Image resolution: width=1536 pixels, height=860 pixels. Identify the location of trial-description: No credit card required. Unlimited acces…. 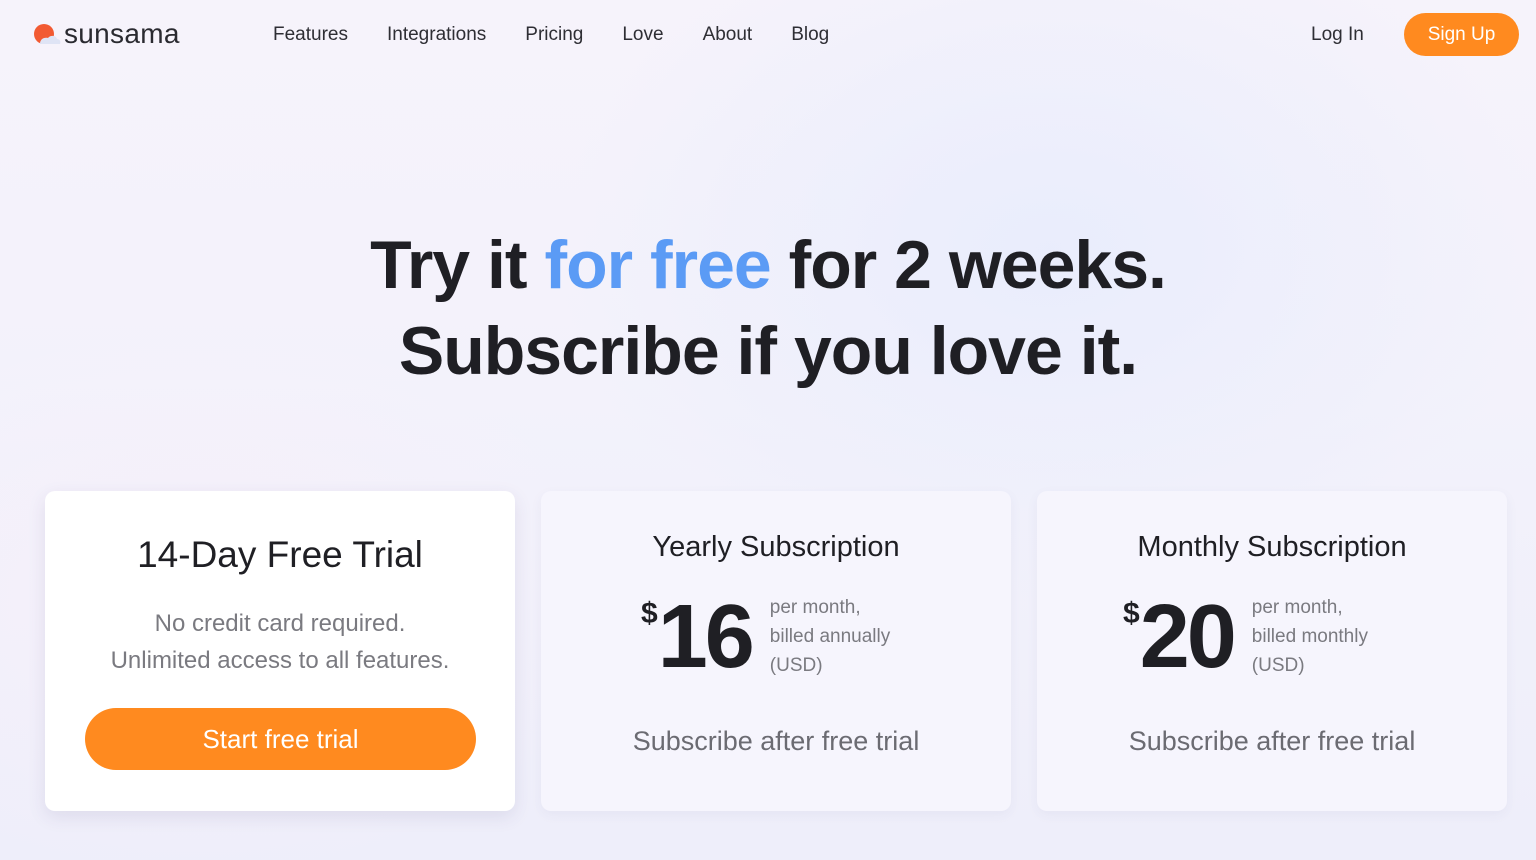
(280, 642).